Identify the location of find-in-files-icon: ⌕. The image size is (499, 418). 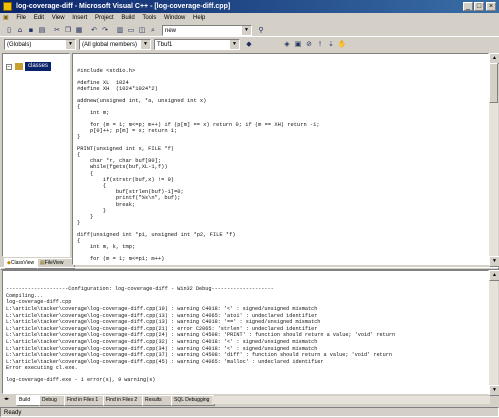
(153, 30).